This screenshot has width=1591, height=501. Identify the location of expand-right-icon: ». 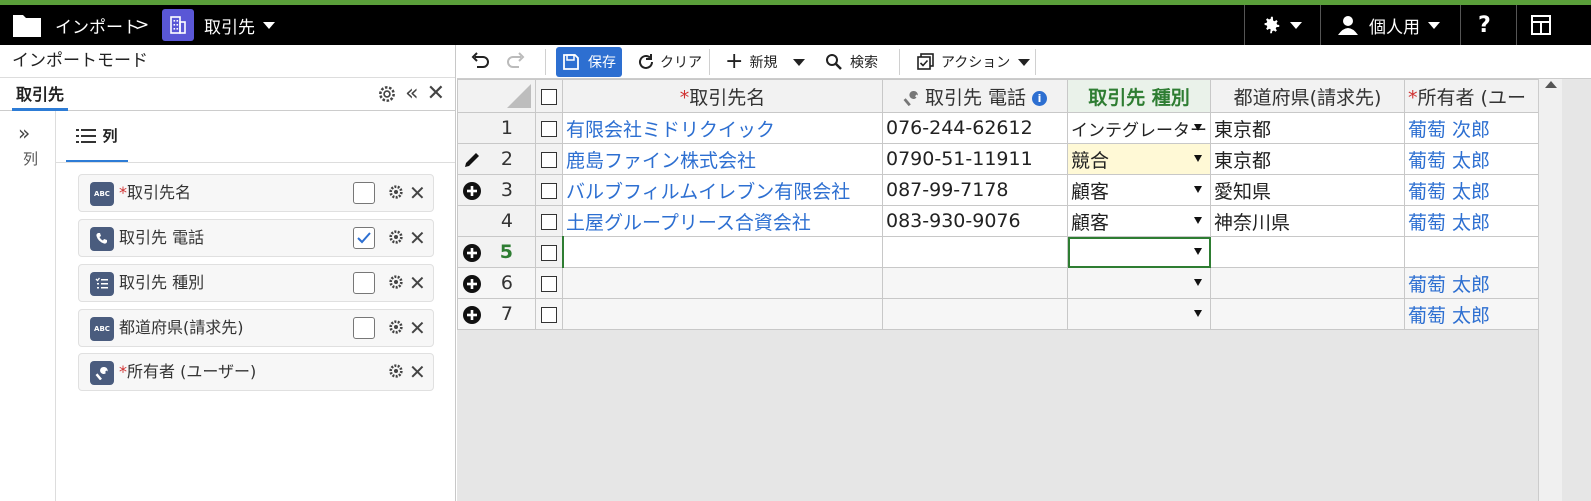
(24, 133).